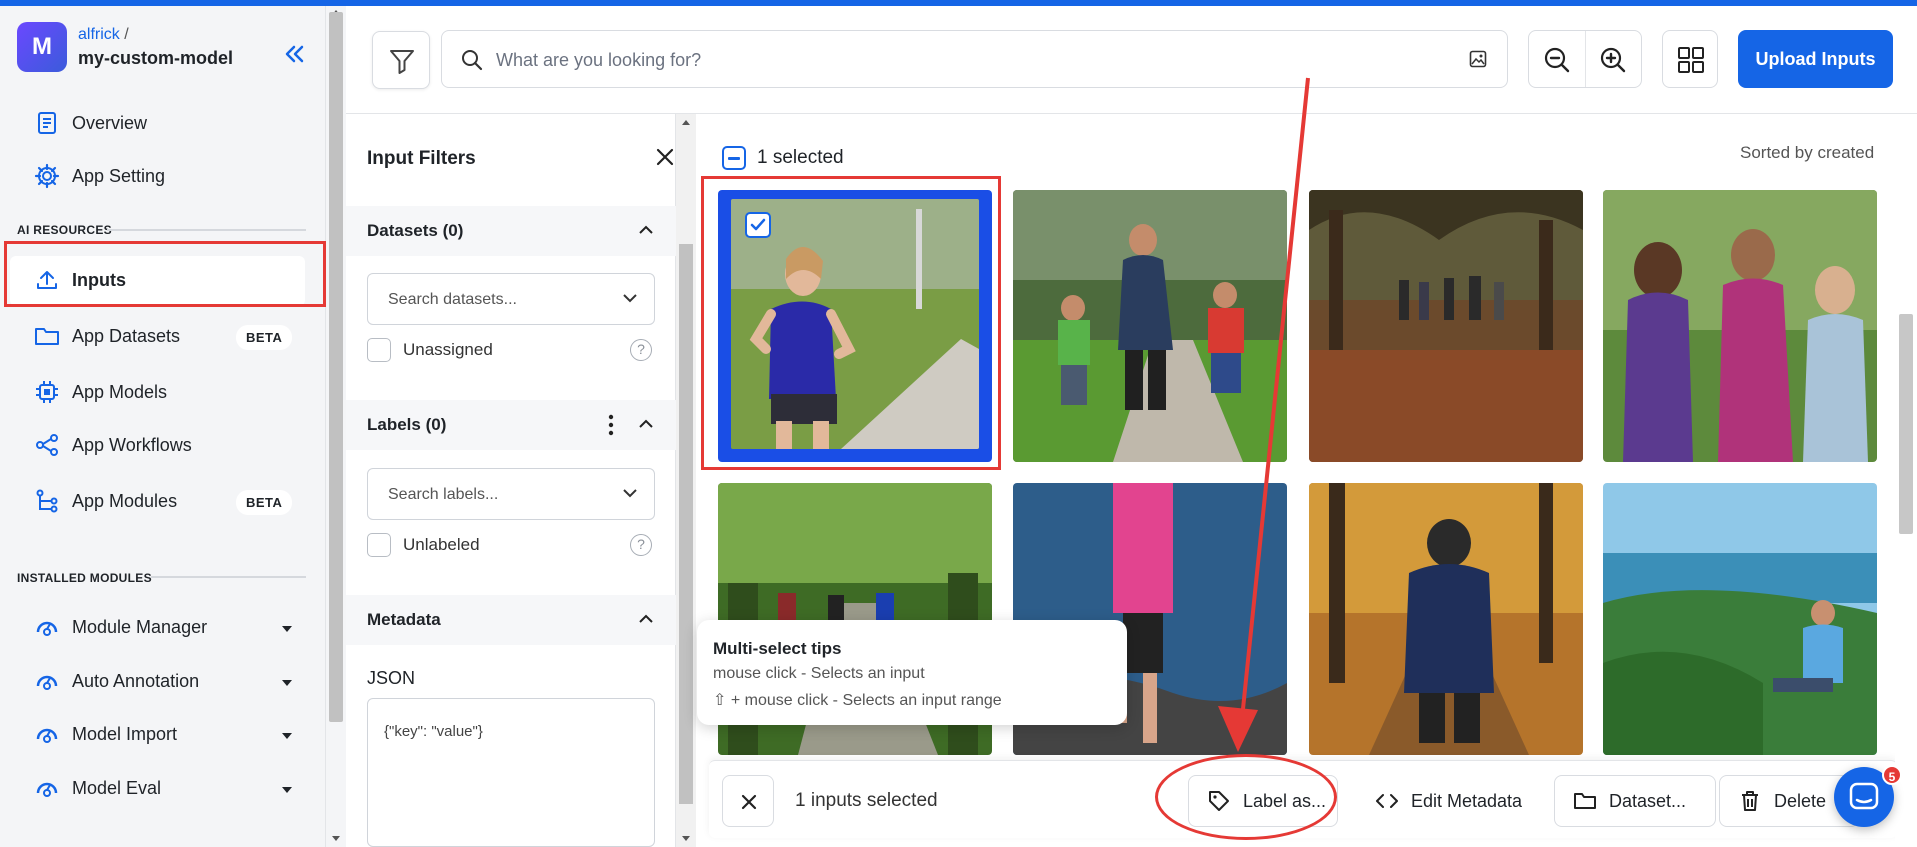  What do you see at coordinates (421, 158) in the screenshot?
I see `filters-title: Input Filters` at bounding box center [421, 158].